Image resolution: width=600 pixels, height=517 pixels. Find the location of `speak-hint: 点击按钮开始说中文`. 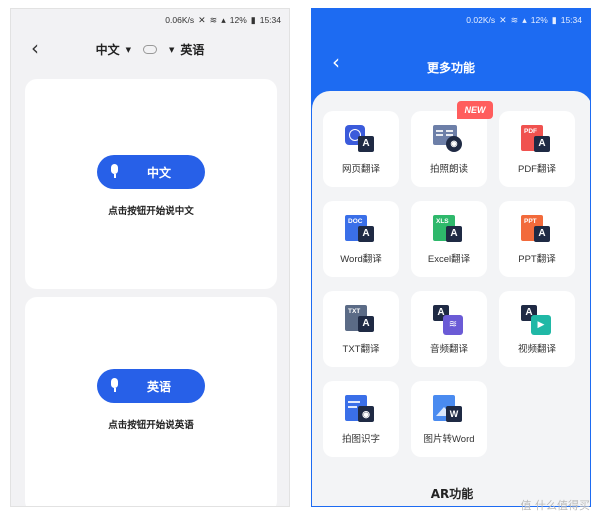

speak-hint: 点击按钮开始说中文 is located at coordinates (151, 211).